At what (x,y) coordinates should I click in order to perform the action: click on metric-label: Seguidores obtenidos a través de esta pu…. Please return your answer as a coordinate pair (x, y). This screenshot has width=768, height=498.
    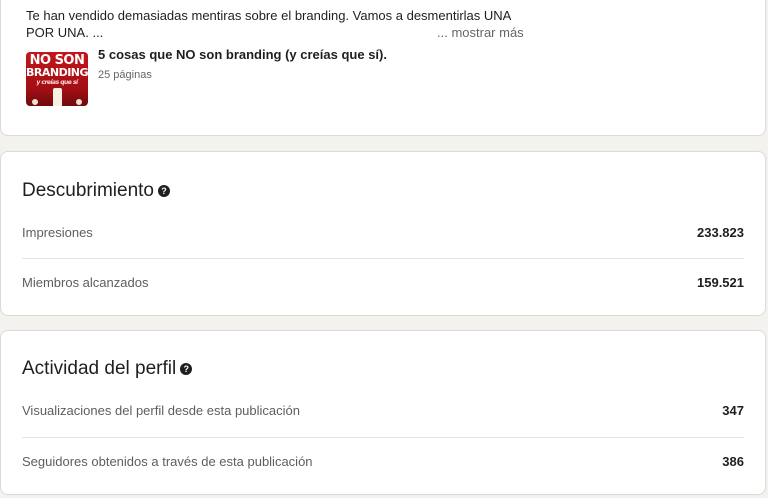
    Looking at the image, I should click on (167, 461).